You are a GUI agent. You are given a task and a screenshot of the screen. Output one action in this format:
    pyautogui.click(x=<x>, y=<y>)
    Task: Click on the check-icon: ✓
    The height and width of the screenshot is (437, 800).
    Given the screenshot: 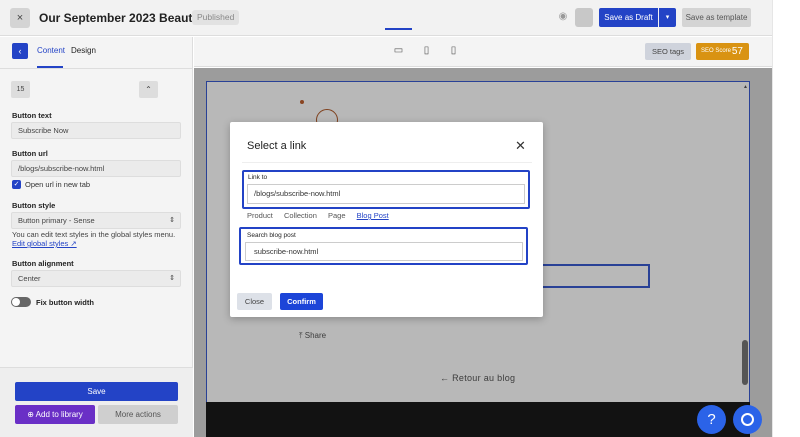 What is the action you would take?
    pyautogui.click(x=16, y=184)
    